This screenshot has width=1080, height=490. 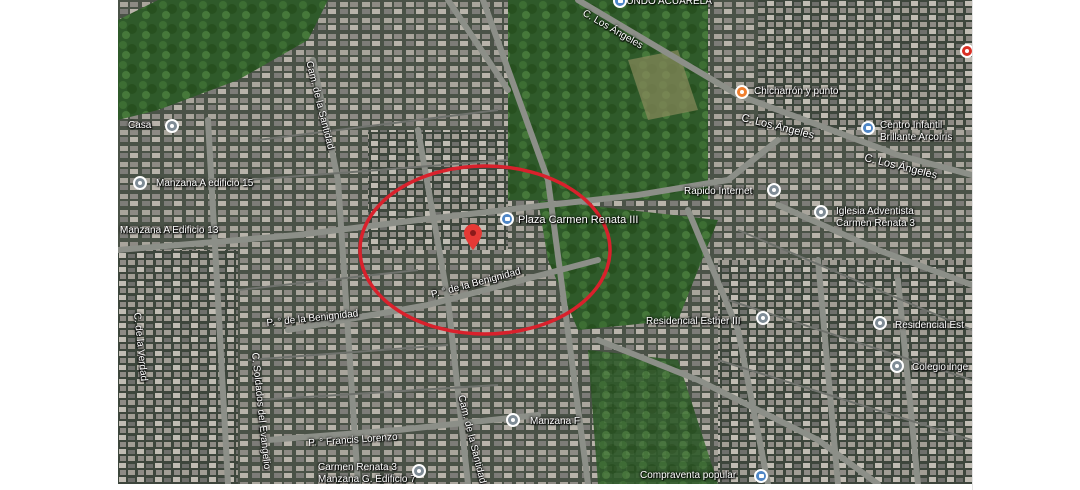 I want to click on place-pin-icon-residencial-est, so click(x=880, y=323).